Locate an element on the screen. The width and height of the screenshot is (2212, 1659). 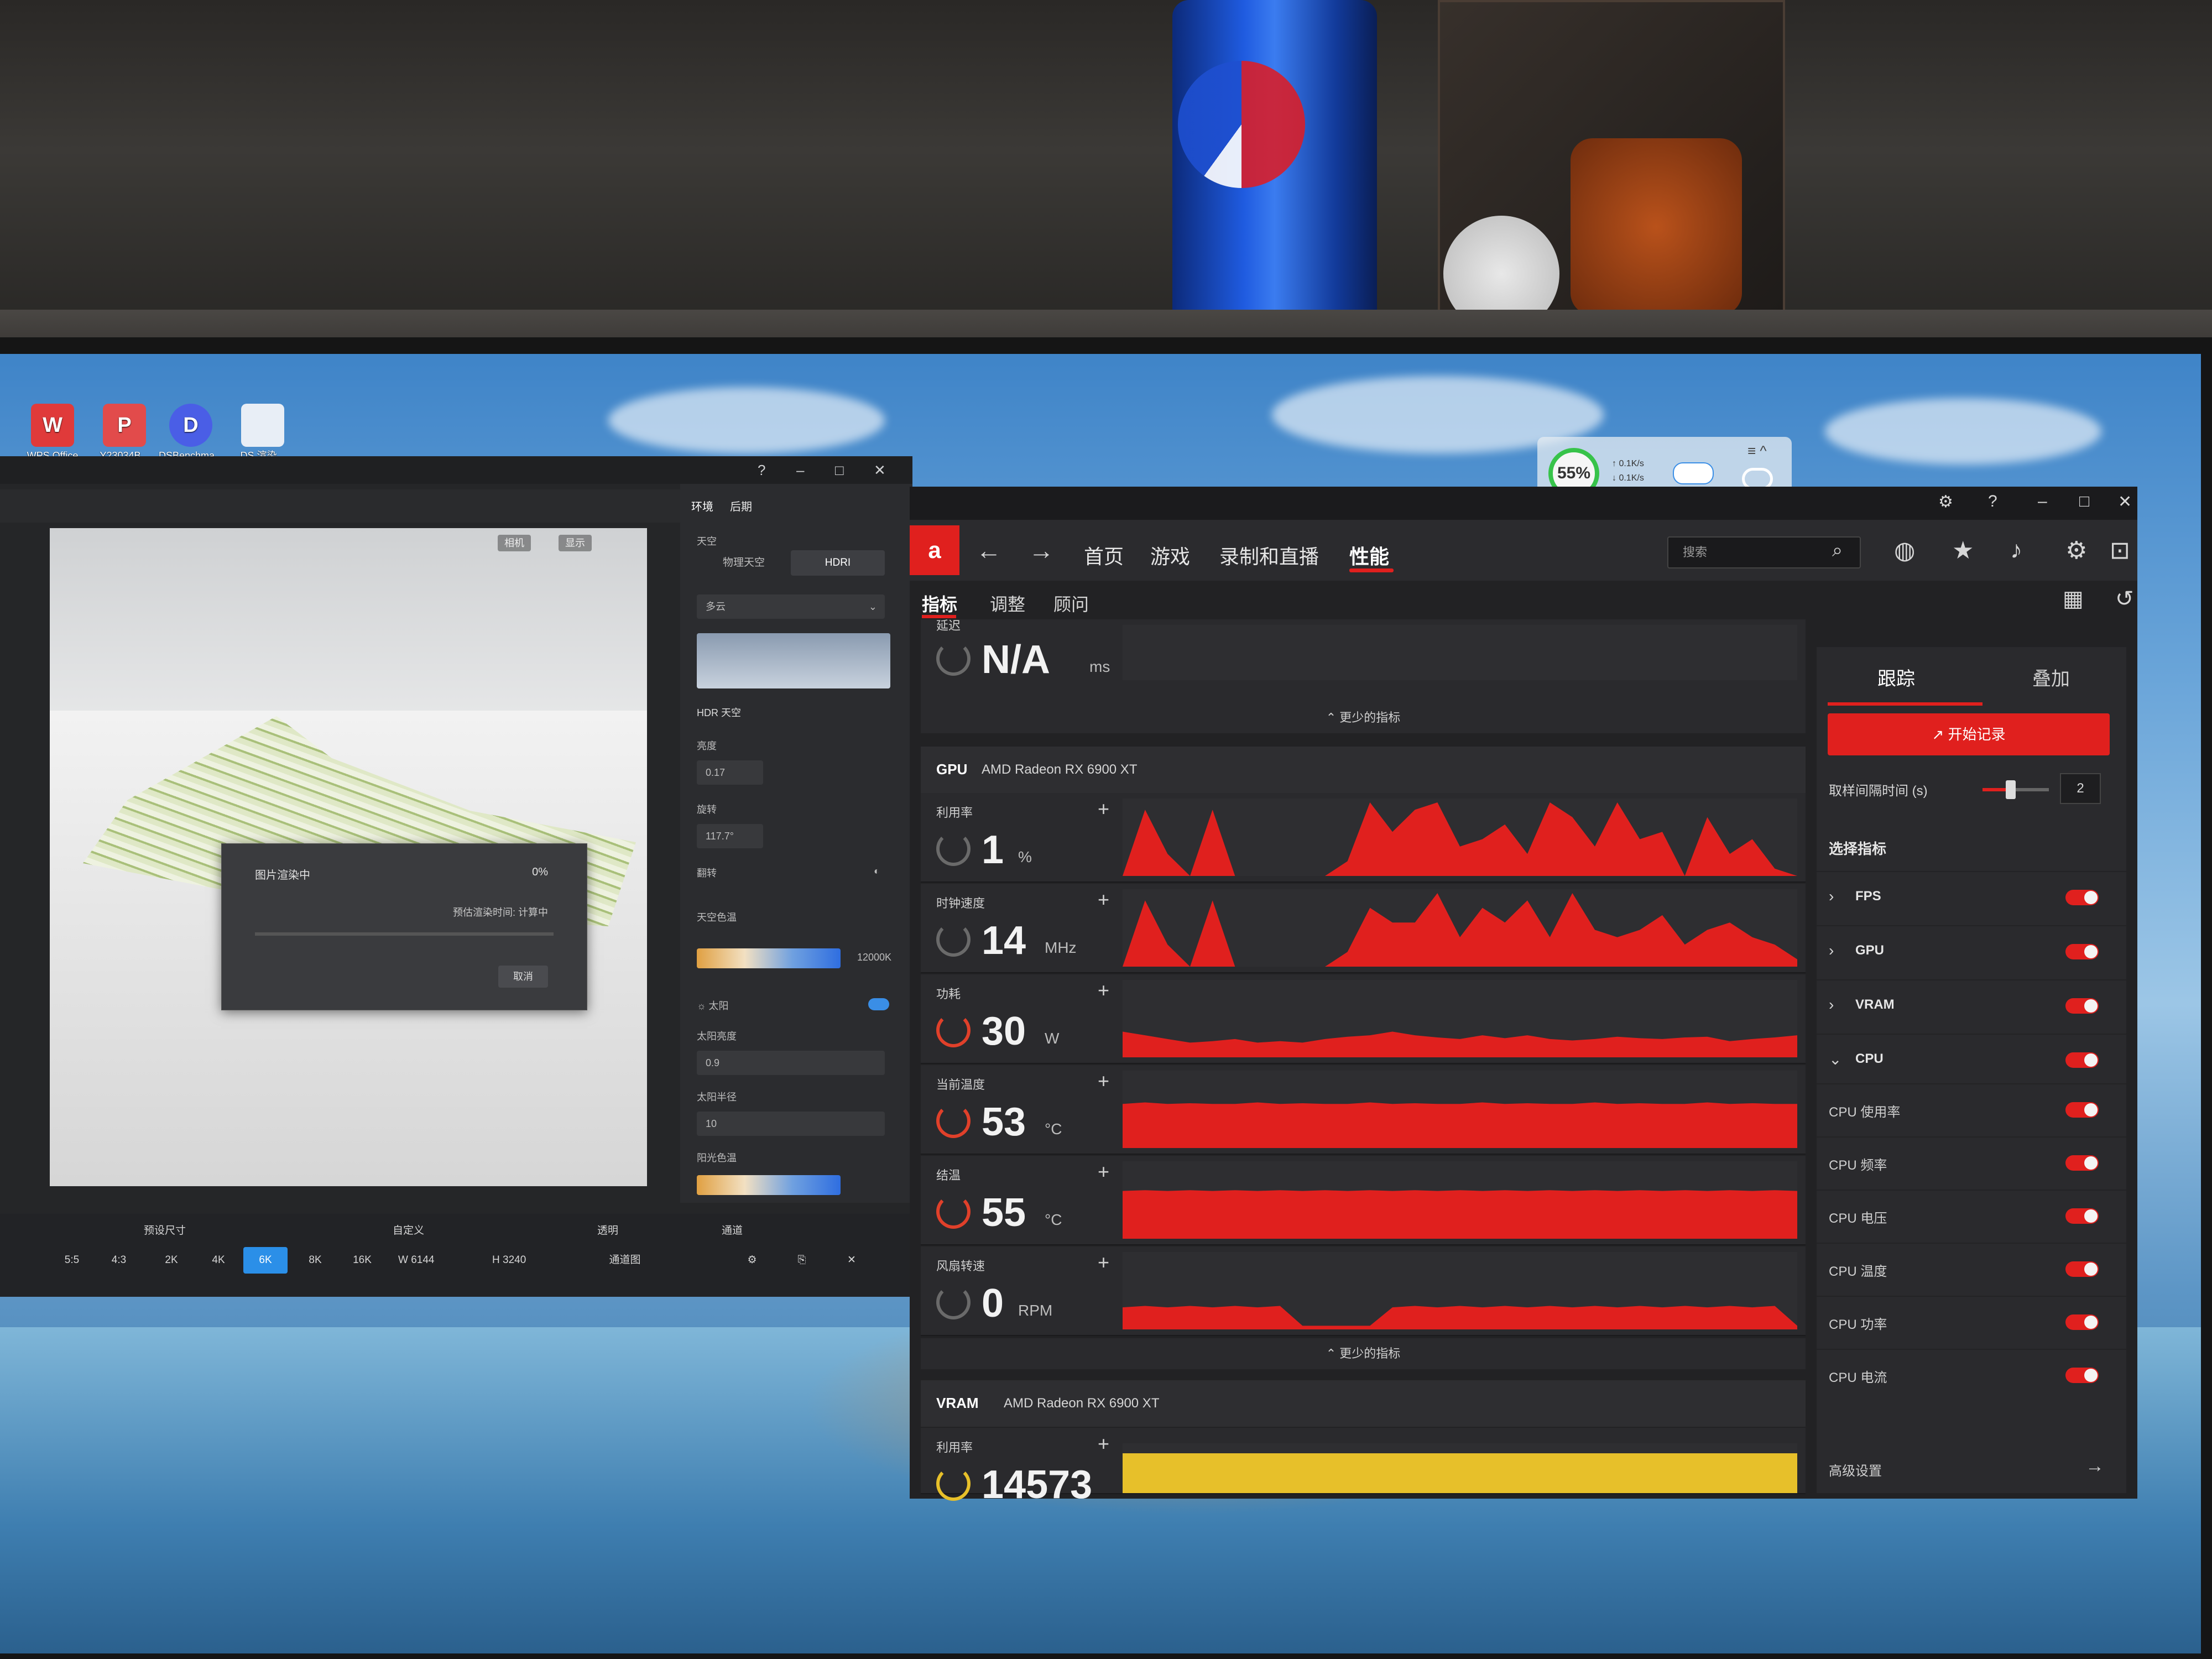
nav-home: 首页 is located at coordinates (1104, 556).